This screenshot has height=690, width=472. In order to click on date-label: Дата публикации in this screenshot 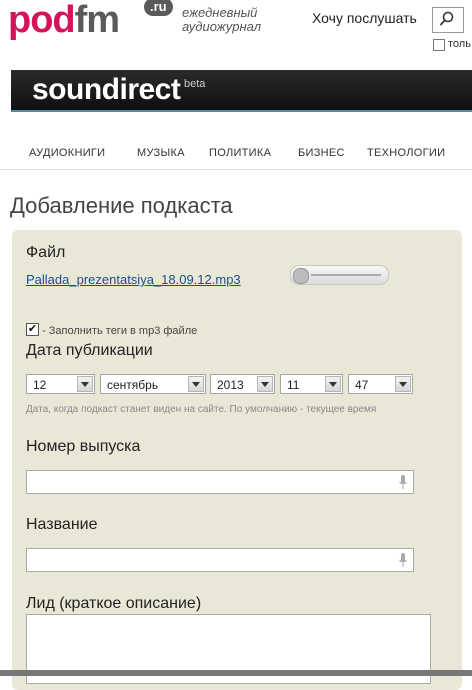, I will do `click(89, 350)`.